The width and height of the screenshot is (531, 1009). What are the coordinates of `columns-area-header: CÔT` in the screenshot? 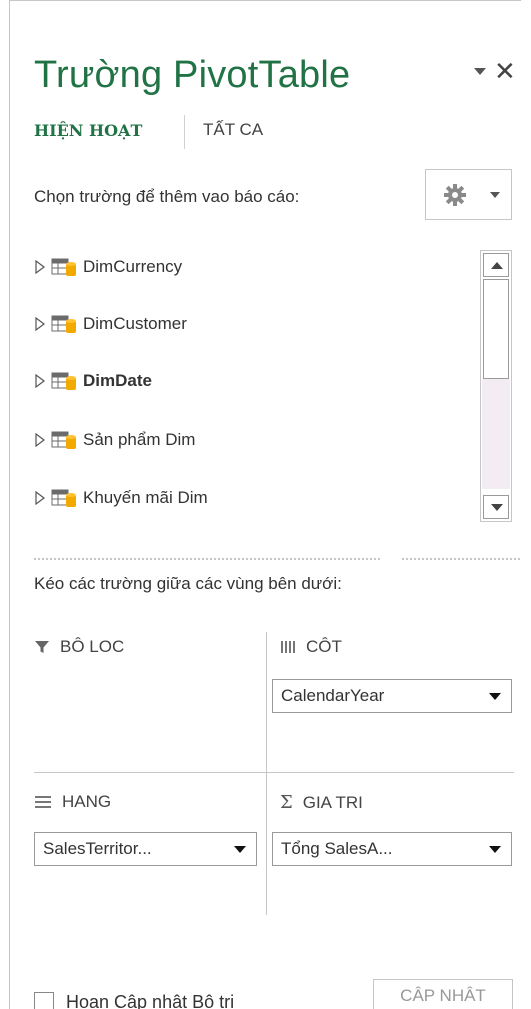 It's located at (311, 647).